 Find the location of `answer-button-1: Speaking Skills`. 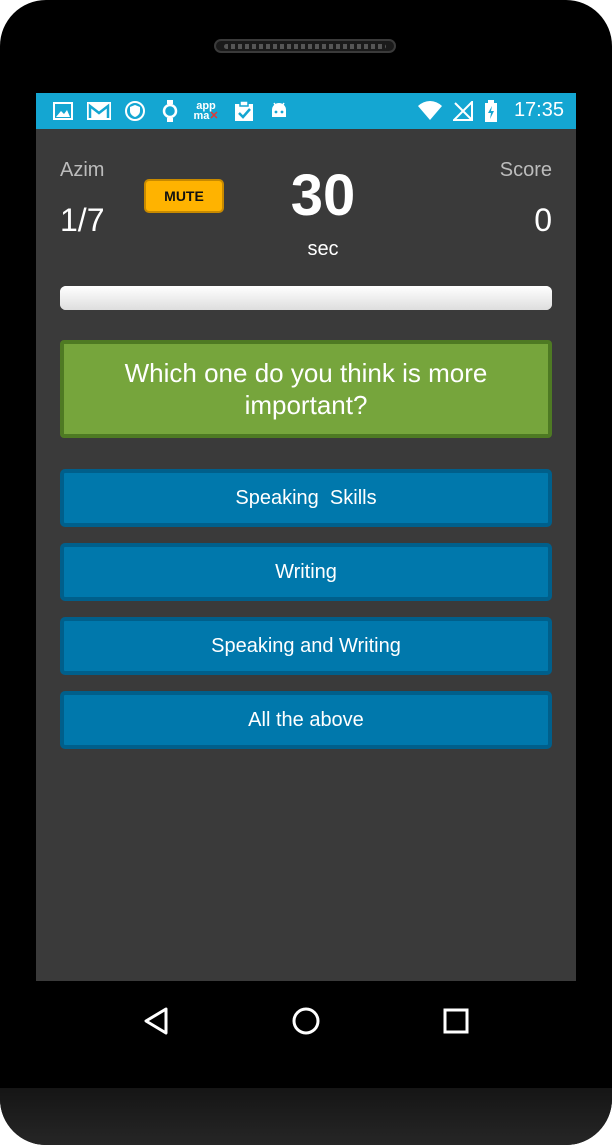

answer-button-1: Speaking Skills is located at coordinates (306, 498).